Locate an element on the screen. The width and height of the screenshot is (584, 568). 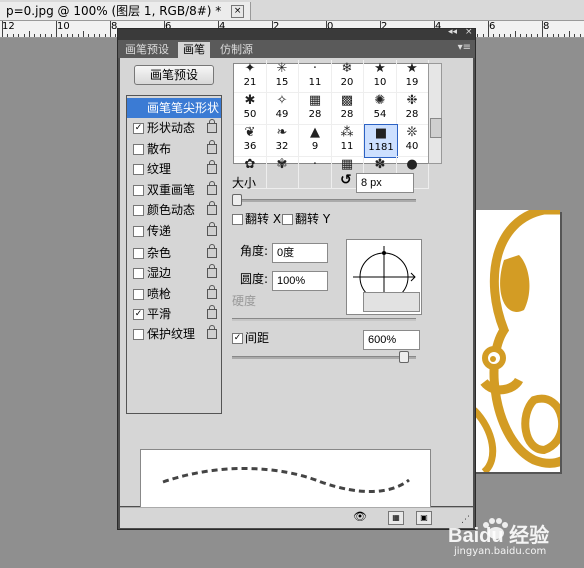
brush-option-row: 纹理 is located at coordinates (174, 169).